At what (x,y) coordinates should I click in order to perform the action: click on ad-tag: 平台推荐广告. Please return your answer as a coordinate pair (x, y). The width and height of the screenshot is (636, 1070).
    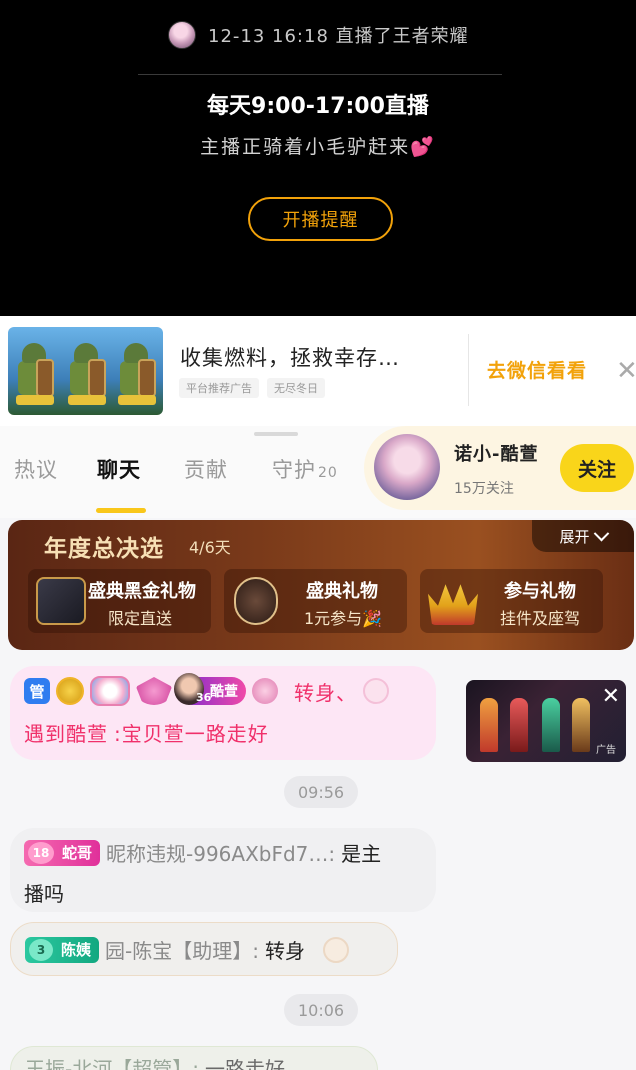
    Looking at the image, I should click on (219, 388).